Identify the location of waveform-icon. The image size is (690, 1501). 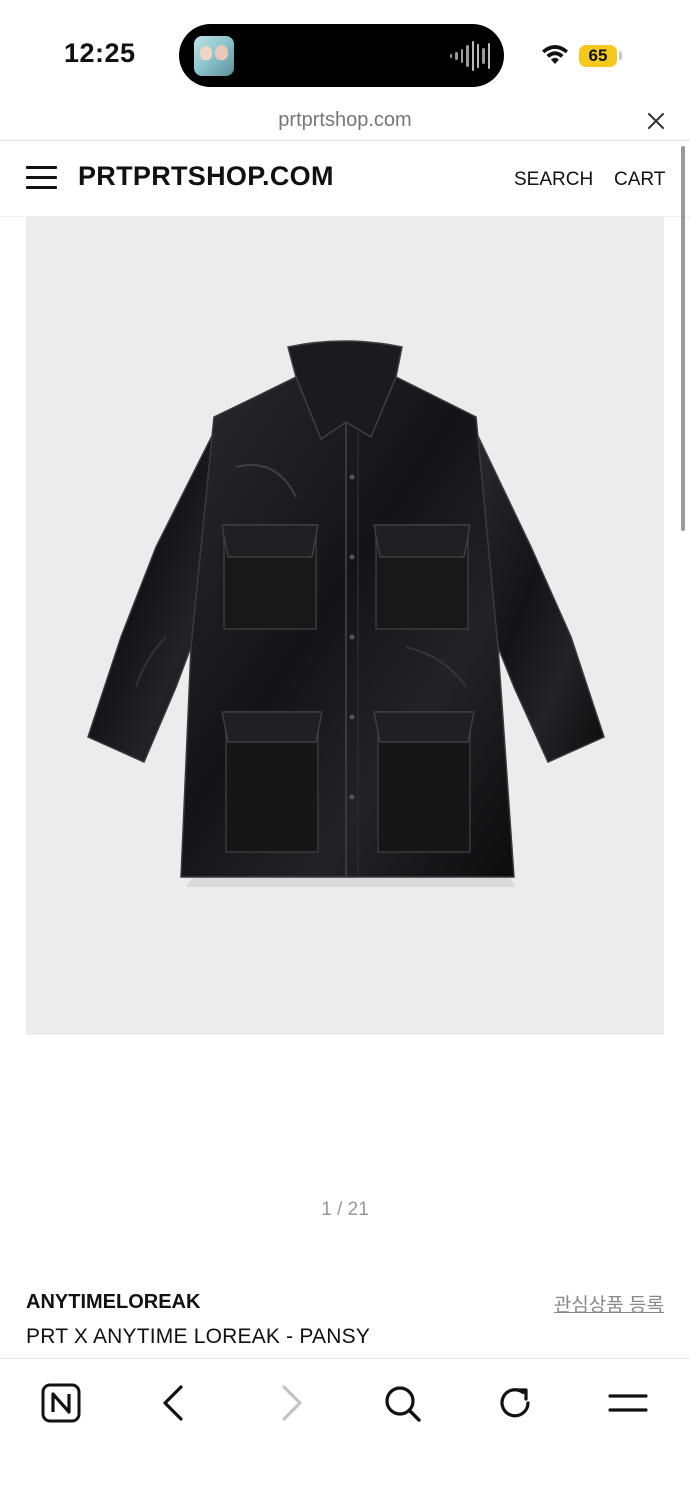
(470, 56).